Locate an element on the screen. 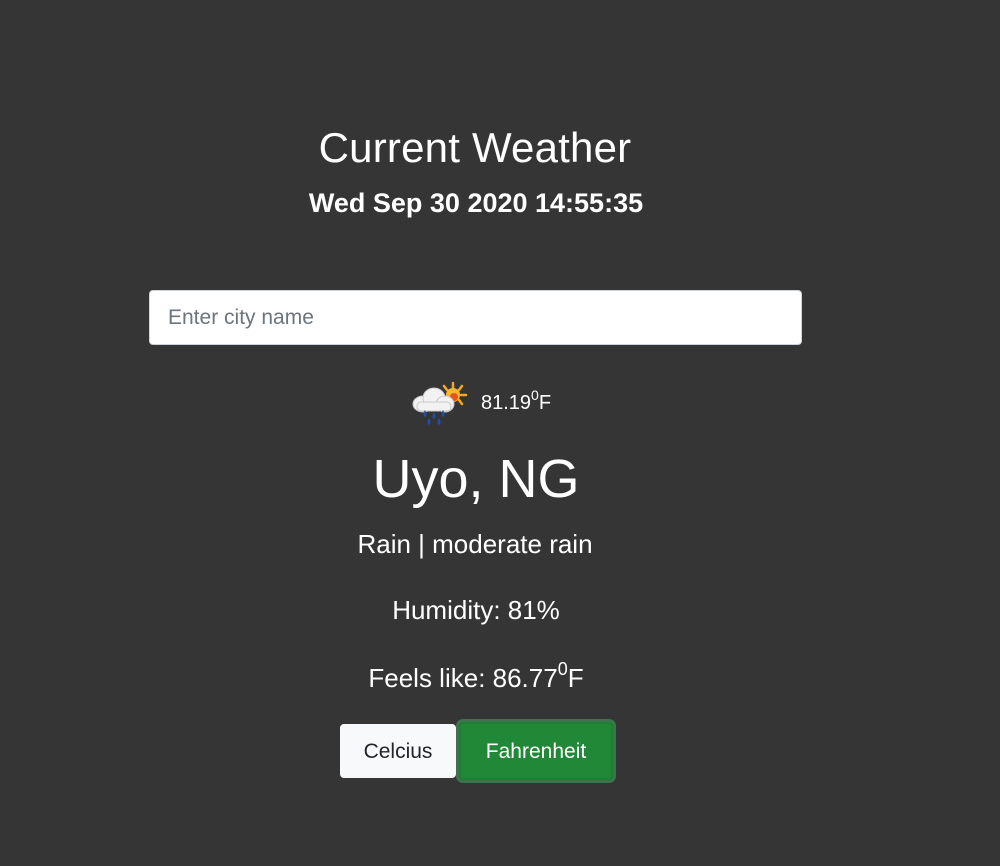 This screenshot has height=866, width=1000. feels-like-text: Feels like: 86.770F is located at coordinates (476, 676).